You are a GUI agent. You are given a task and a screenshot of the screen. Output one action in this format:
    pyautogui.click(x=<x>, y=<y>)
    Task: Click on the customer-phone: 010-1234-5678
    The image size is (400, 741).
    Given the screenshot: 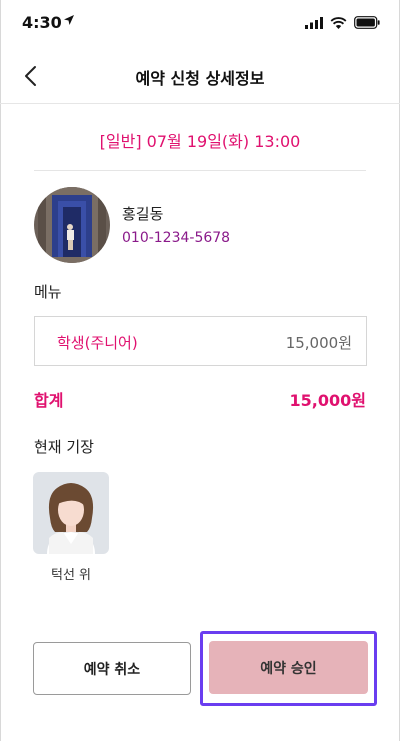 What is the action you would take?
    pyautogui.click(x=176, y=238)
    